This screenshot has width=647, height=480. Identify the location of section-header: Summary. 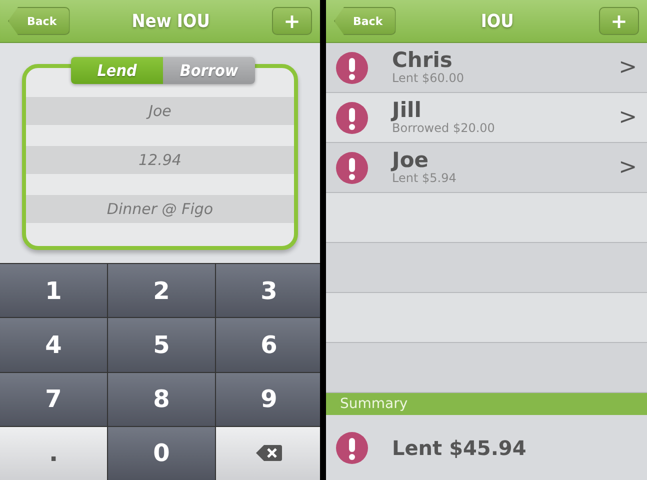
(486, 404).